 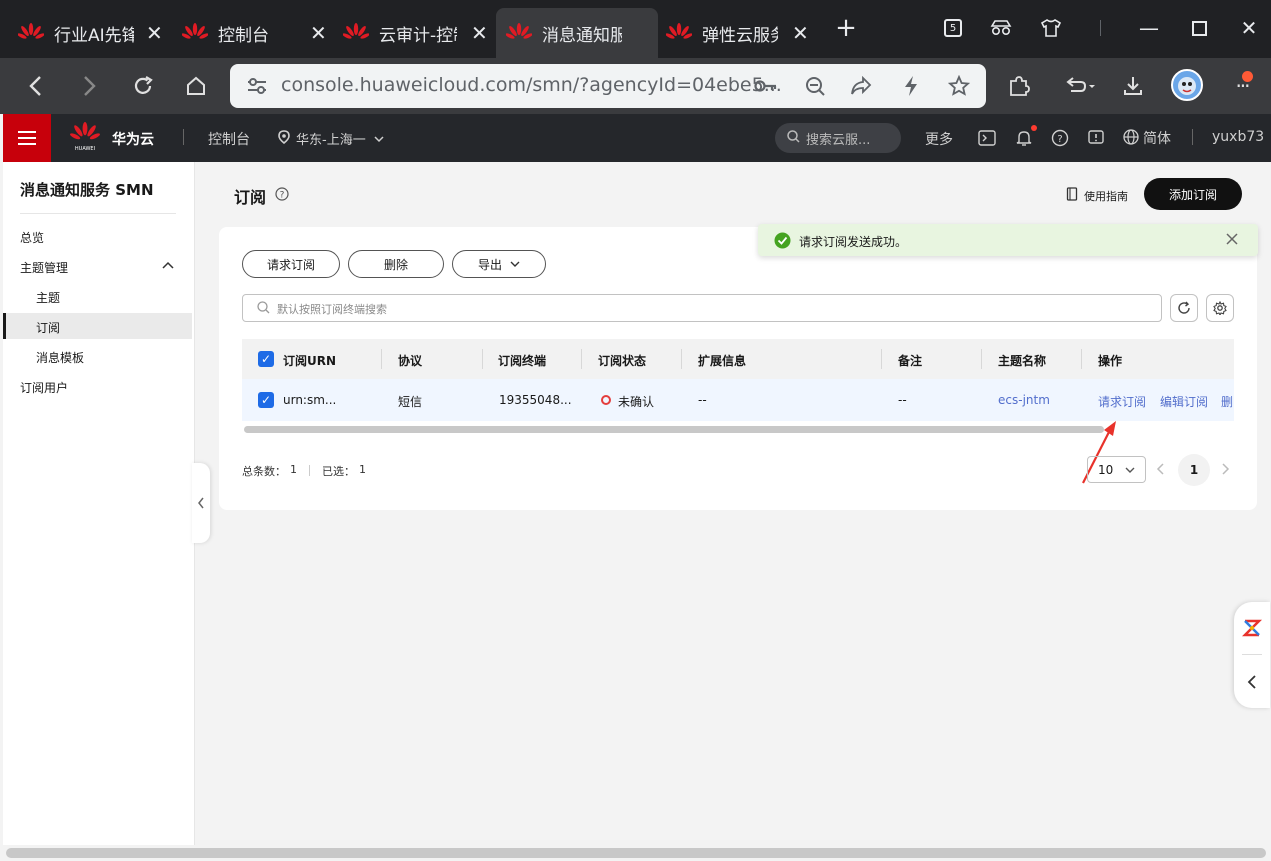 What do you see at coordinates (60, 357) in the screenshot?
I see `sidebar-item-message-templates: 消息模板` at bounding box center [60, 357].